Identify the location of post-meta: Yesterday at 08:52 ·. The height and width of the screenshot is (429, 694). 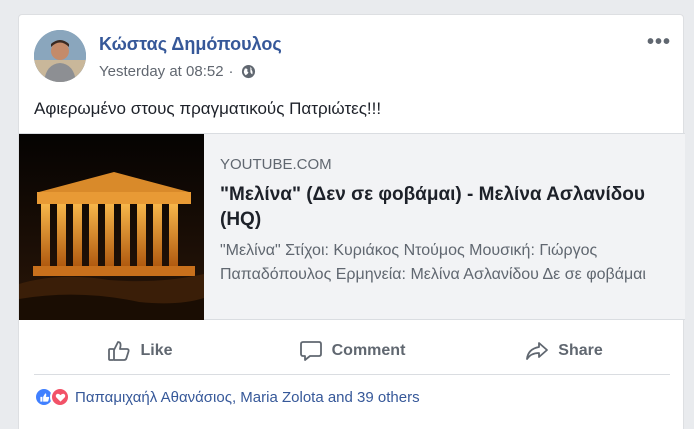
(177, 71).